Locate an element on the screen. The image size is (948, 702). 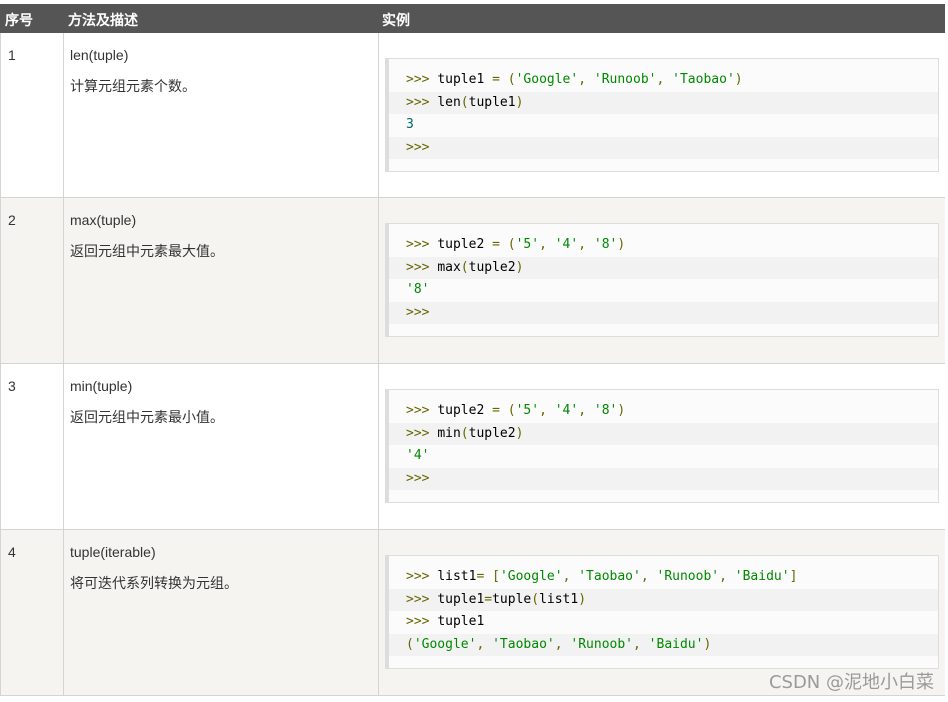
row-method: len(tuple) is located at coordinates (99, 55).